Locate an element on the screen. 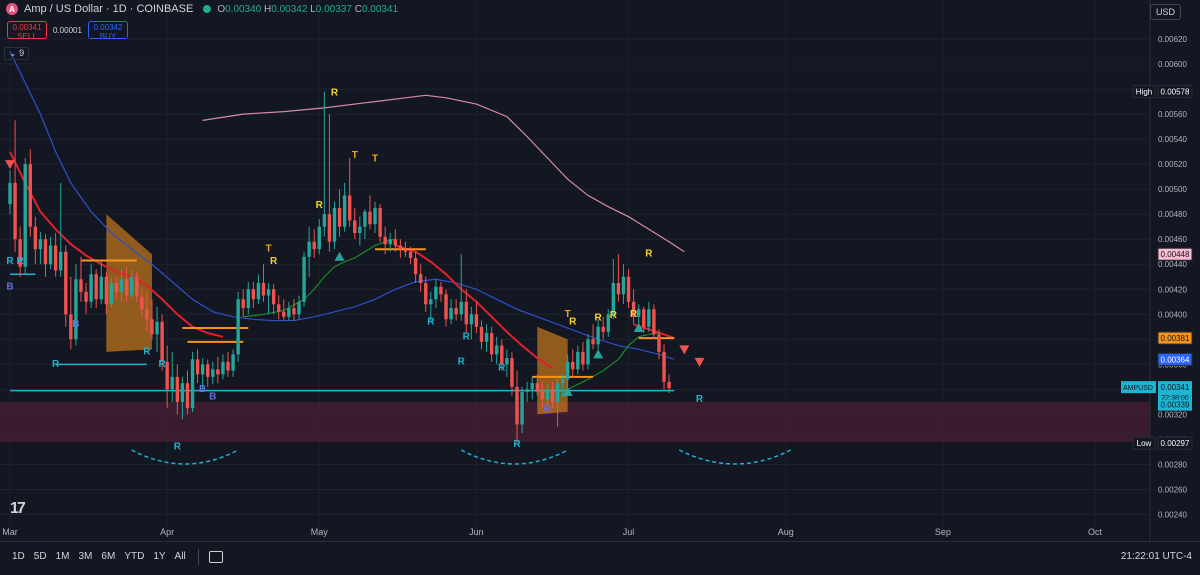 The image size is (1200, 575). y-tick-label: 0.00540 is located at coordinates (1172, 139).